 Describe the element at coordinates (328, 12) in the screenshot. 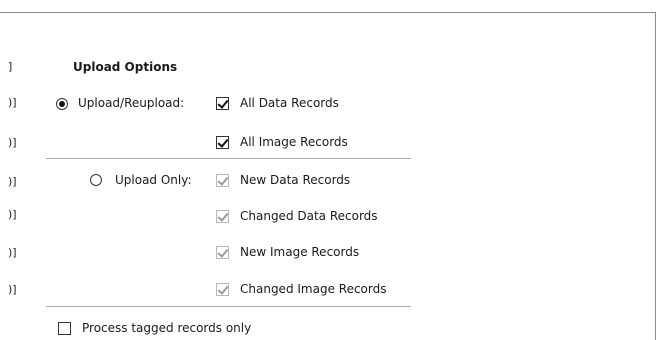

I see `panel-top-border` at that location.